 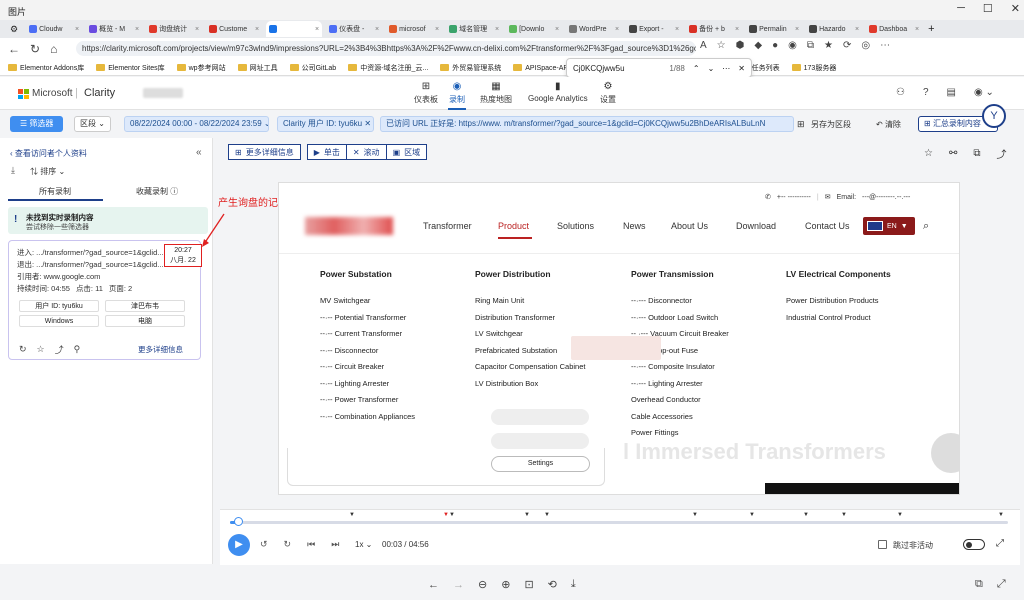 I want to click on browser-tab: ×, so click(x=294, y=29).